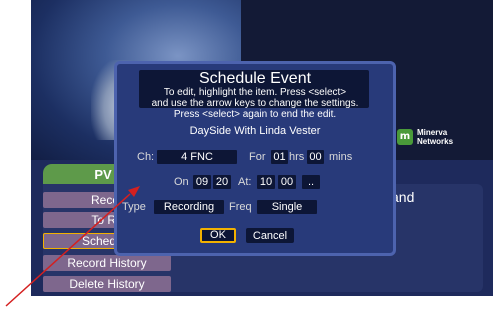 The image size is (493, 314). I want to click on duration-mins-field: 00, so click(315, 157).